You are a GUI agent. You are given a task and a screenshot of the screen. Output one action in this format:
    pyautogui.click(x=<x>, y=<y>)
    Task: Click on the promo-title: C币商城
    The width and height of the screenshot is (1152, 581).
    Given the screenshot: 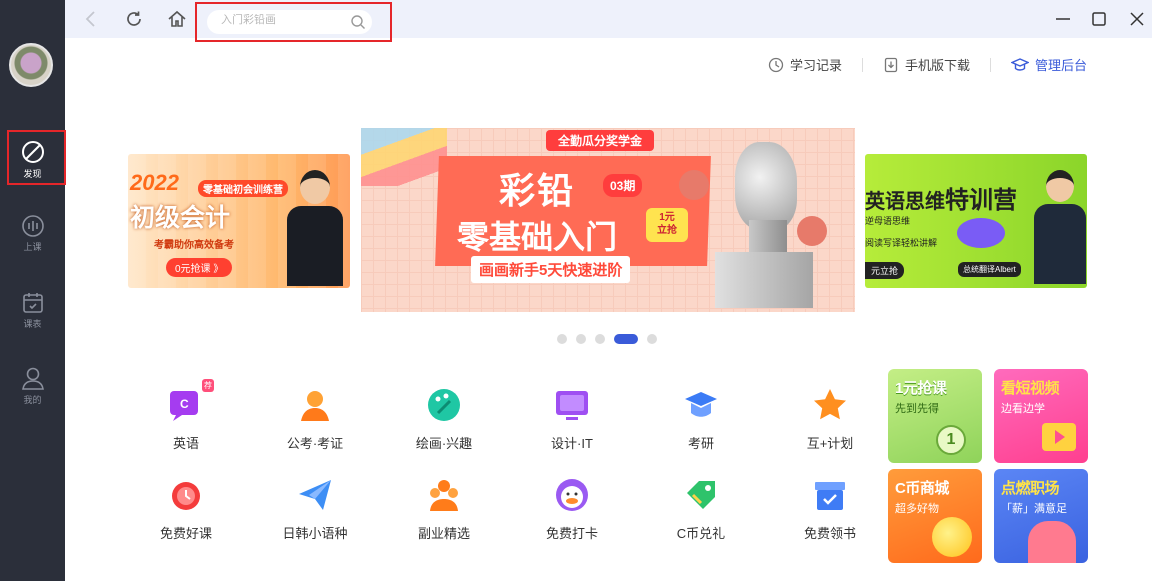 What is the action you would take?
    pyautogui.click(x=922, y=488)
    